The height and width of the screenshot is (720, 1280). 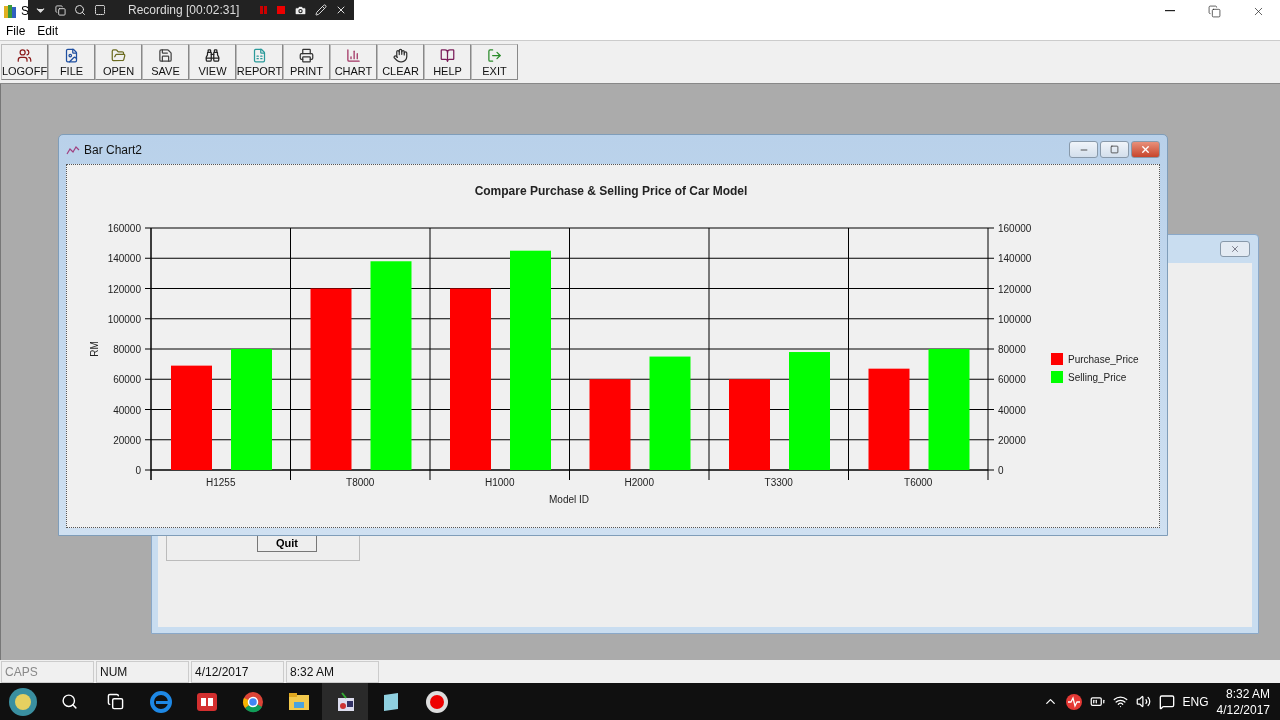 What do you see at coordinates (332, 671) in the screenshot?
I see `status-cell: 8:32 AM` at bounding box center [332, 671].